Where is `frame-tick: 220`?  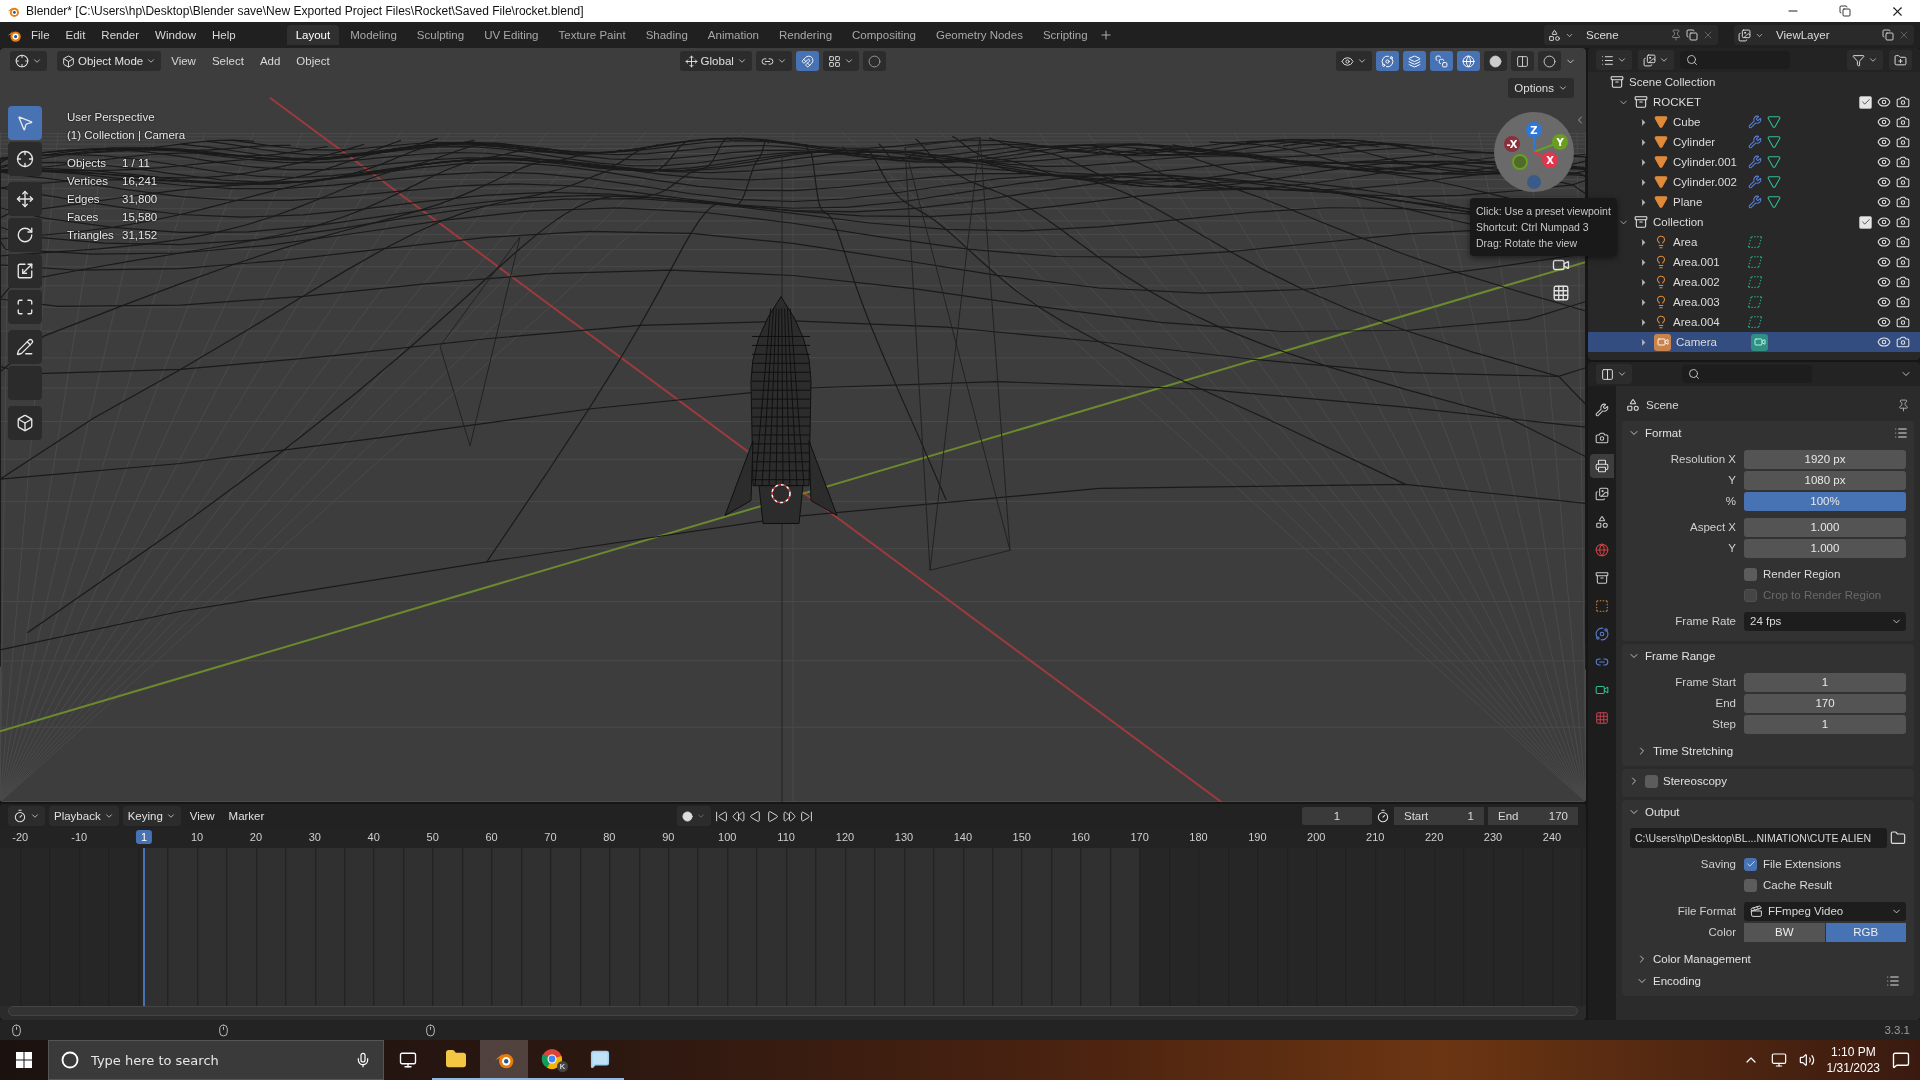
frame-tick: 220 is located at coordinates (1434, 837).